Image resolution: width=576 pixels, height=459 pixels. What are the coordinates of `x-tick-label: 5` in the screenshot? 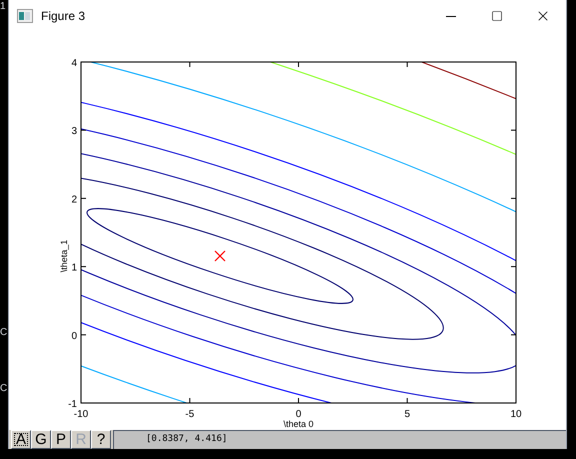 It's located at (407, 414).